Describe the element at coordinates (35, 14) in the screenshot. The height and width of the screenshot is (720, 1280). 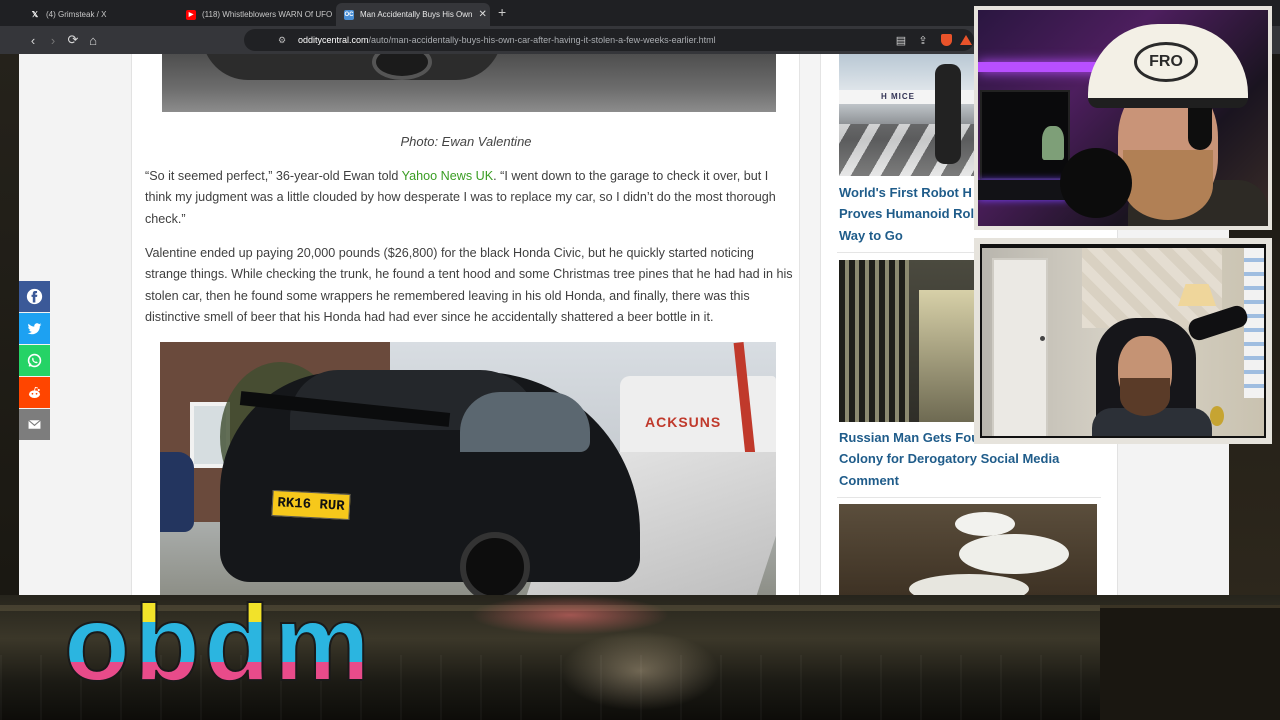
I see `x-icon: 𝕏` at that location.